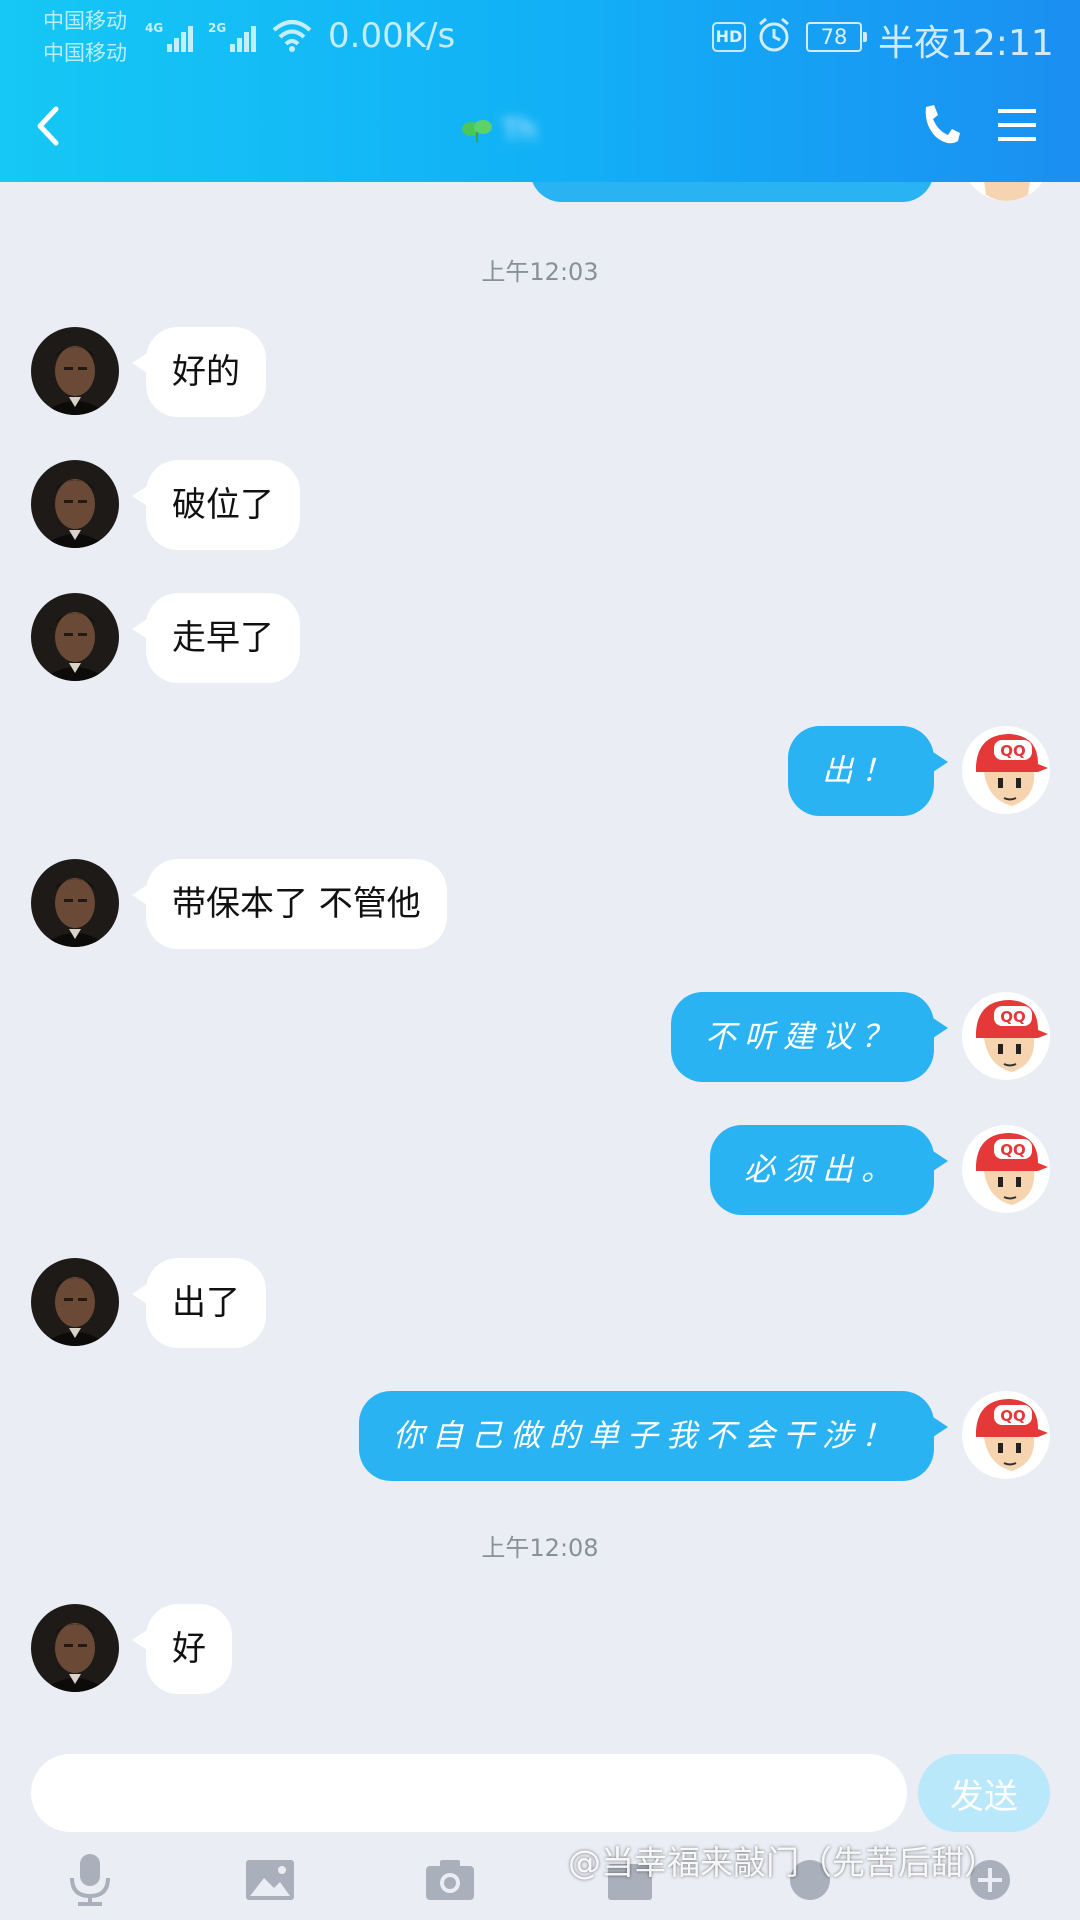 The image size is (1080, 1920). Describe the element at coordinates (540, 272) in the screenshot. I see `timestamp: 上午12:03` at that location.